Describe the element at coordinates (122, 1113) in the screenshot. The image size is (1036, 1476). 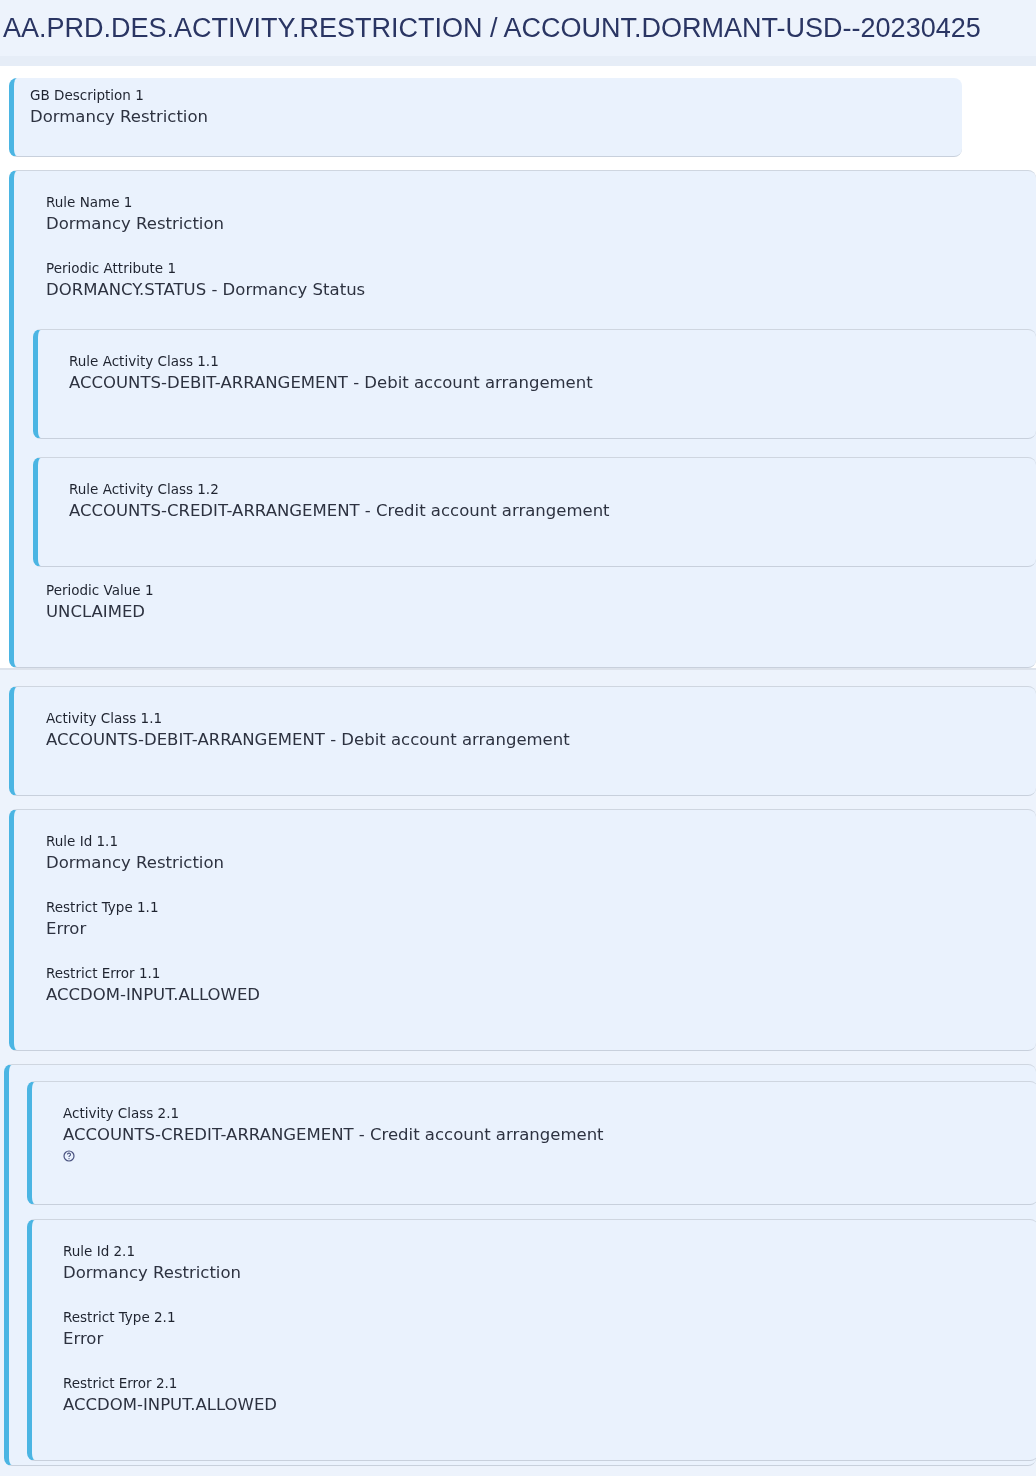
I see `field-label: Activity Class 2.1` at that location.